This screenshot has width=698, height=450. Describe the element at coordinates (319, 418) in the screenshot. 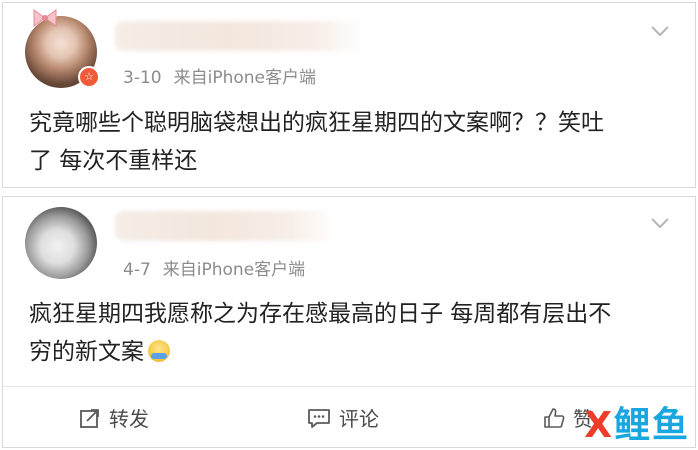

I see `comment-icon` at that location.